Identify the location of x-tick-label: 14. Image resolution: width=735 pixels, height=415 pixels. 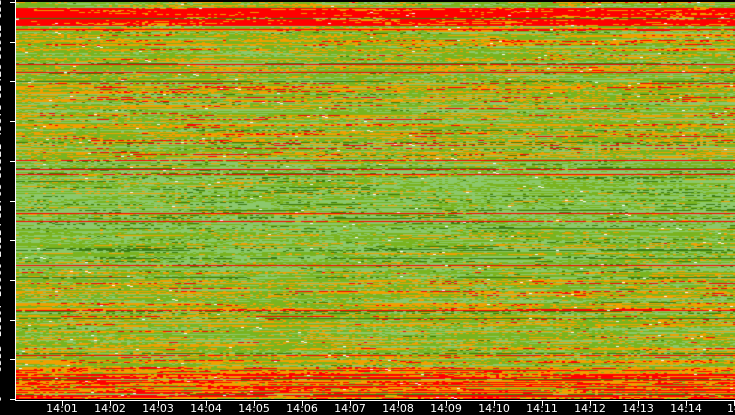
(731, 408).